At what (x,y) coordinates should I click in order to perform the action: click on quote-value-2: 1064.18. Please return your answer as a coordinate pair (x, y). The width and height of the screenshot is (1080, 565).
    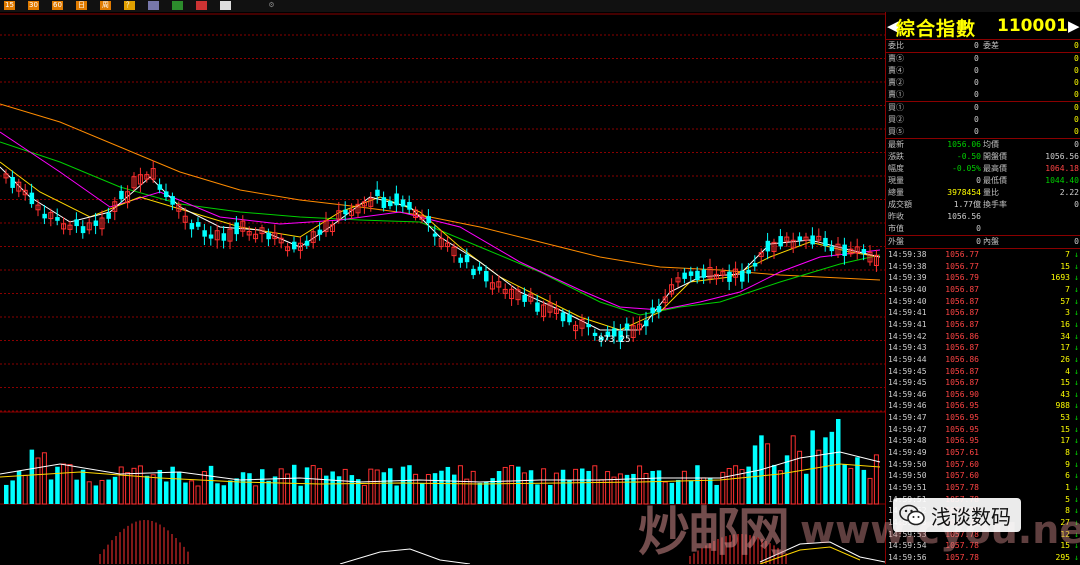
    Looking at the image, I should click on (1062, 168).